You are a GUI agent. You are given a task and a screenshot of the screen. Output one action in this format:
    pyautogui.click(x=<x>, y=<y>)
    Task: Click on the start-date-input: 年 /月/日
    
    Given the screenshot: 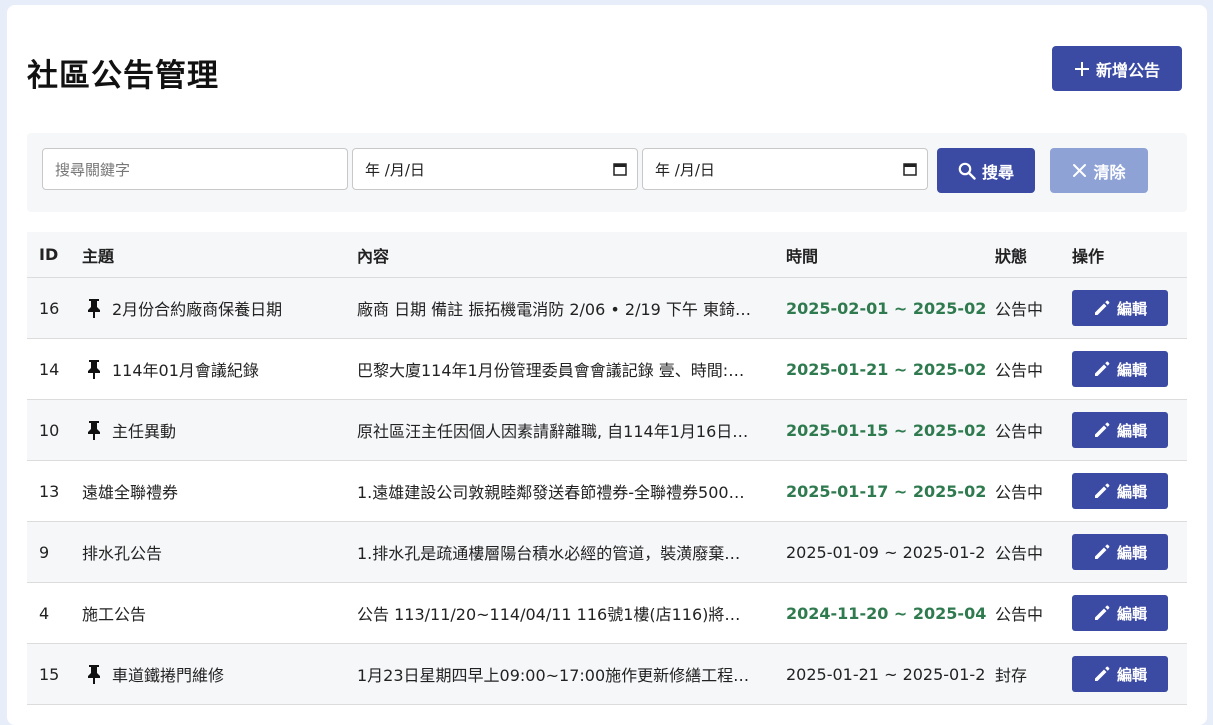 What is the action you would take?
    pyautogui.click(x=495, y=169)
    